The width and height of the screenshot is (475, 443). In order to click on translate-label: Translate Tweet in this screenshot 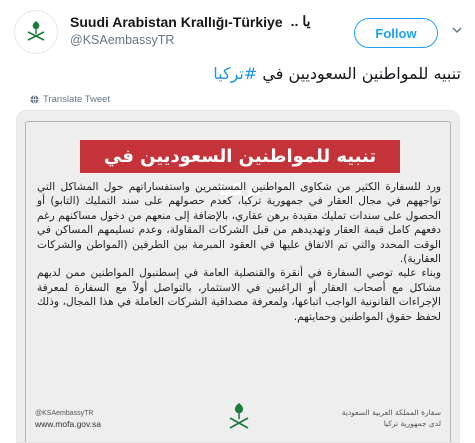, I will do `click(76, 99)`.